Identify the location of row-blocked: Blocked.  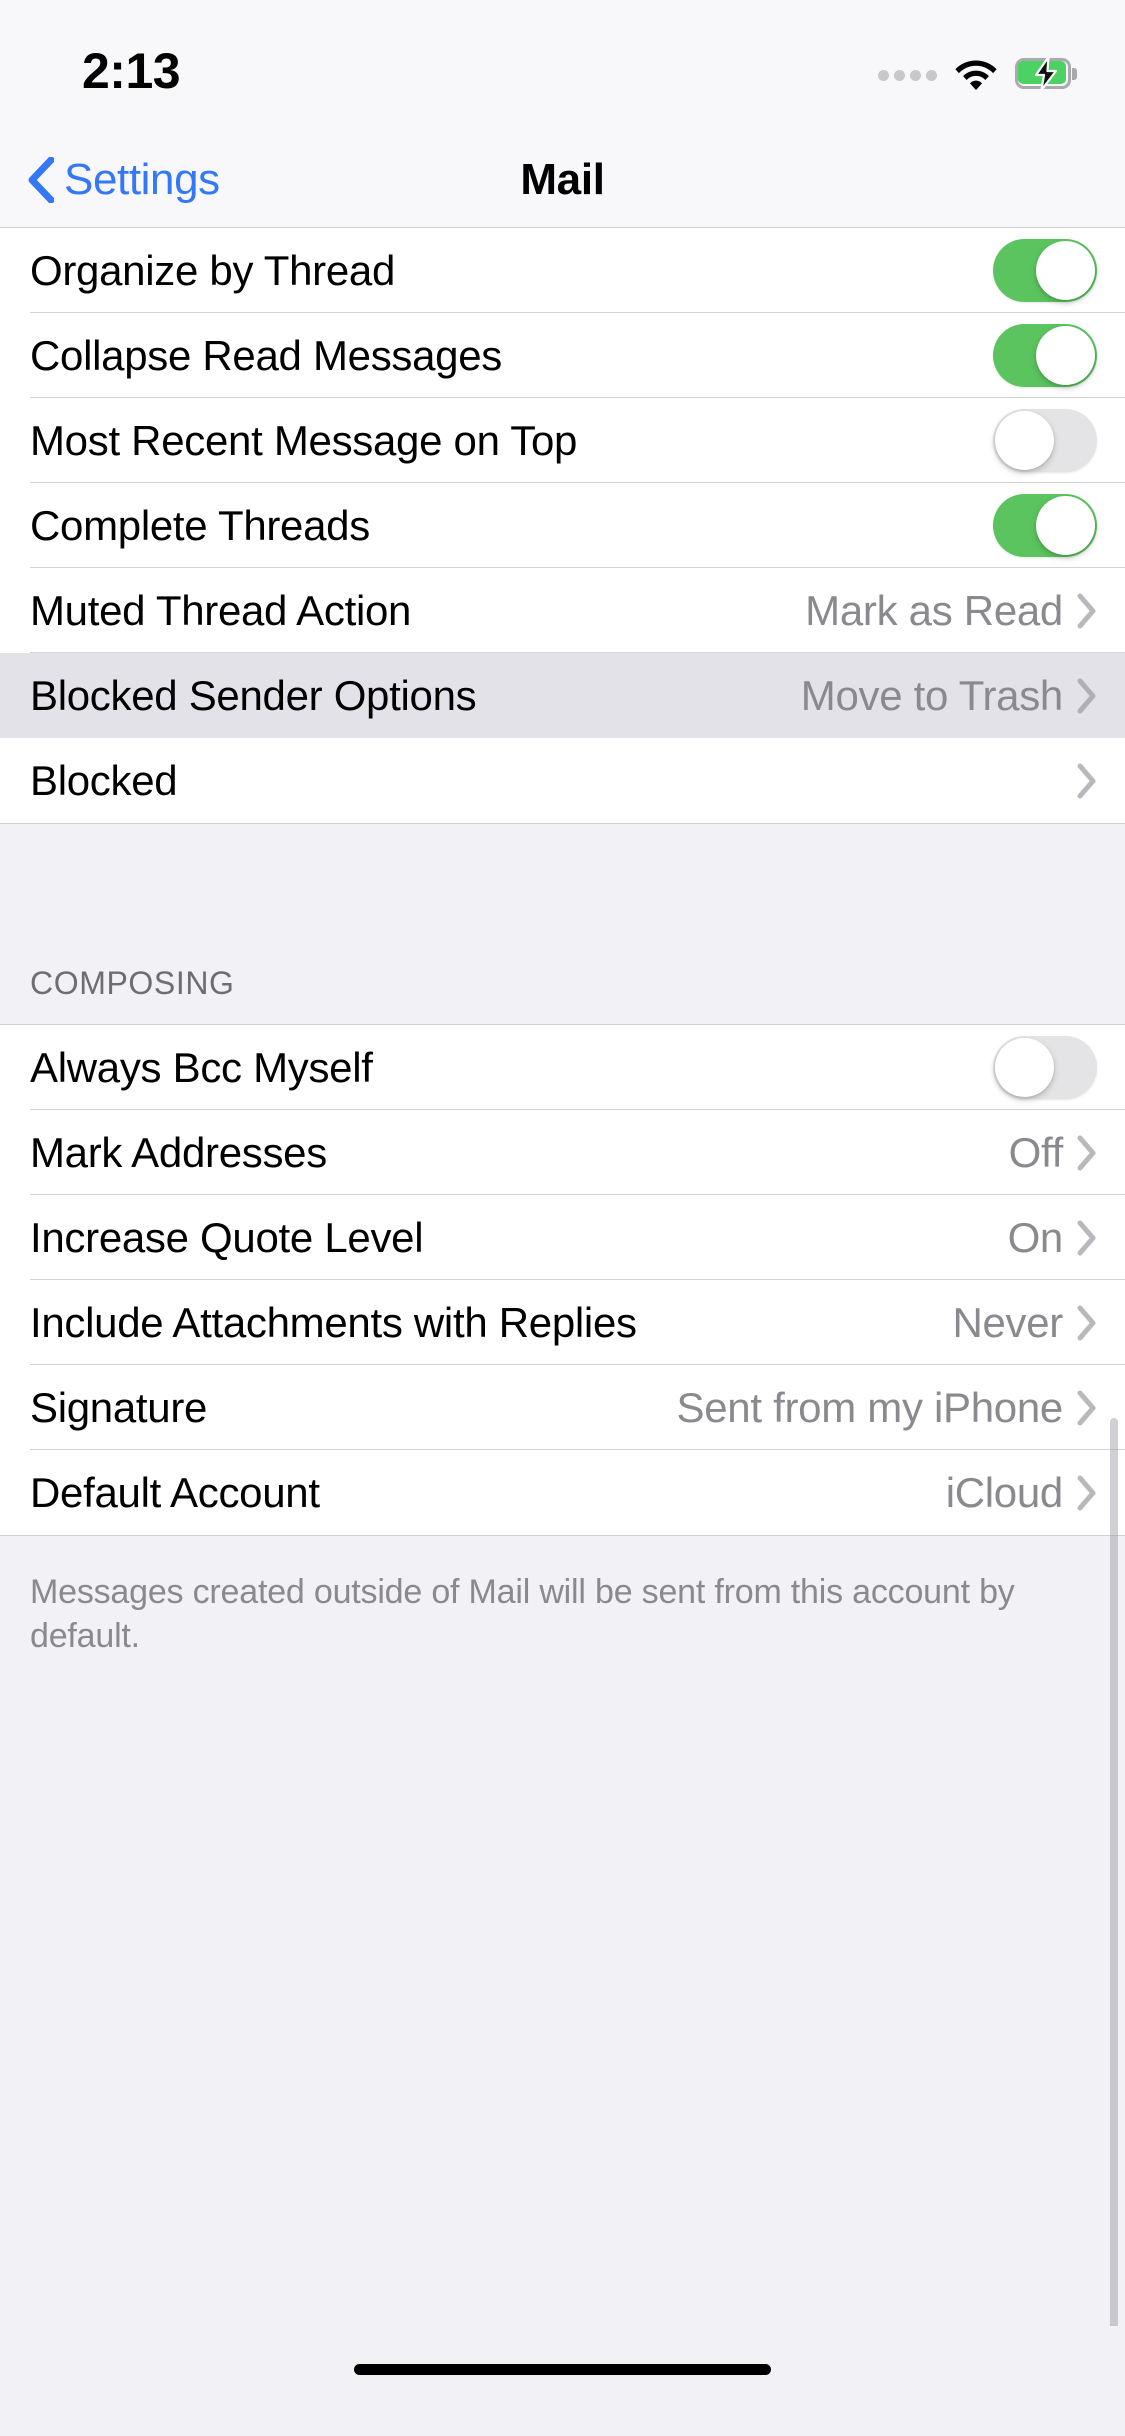
(562, 780).